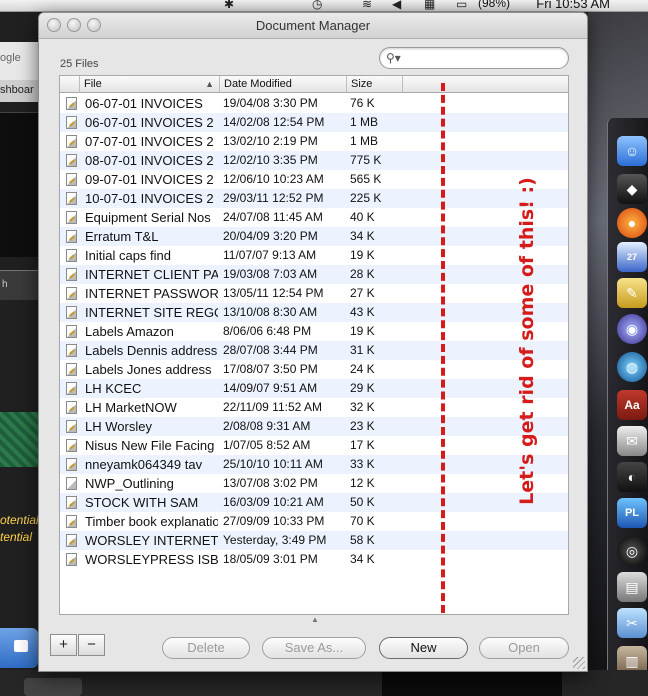  What do you see at coordinates (314, 141) in the screenshot?
I see `table-row: 07-07-01 INVOICES 2 13/02/10 2:19 PM 1 MB` at bounding box center [314, 141].